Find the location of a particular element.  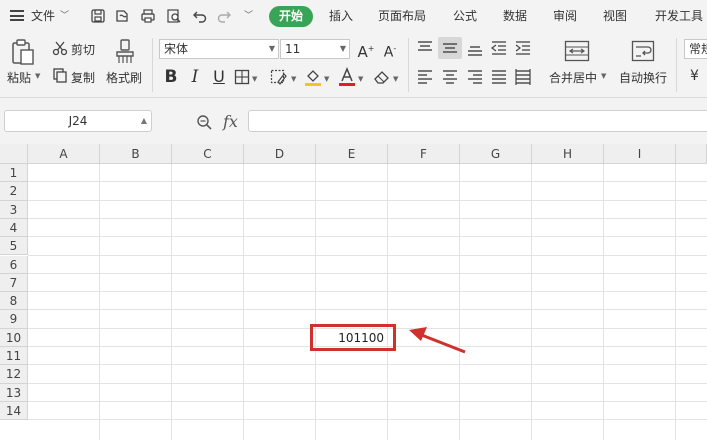

row-header-8: 8 is located at coordinates (14, 301).